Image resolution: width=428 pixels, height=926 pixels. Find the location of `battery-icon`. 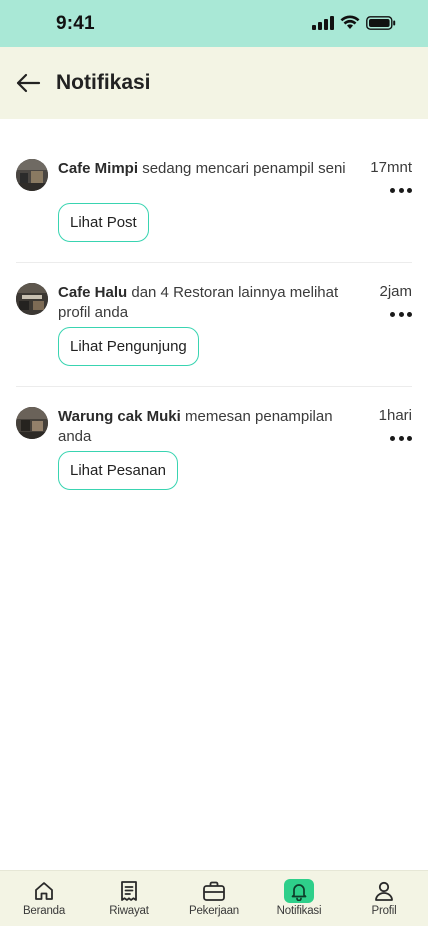

battery-icon is located at coordinates (381, 22).